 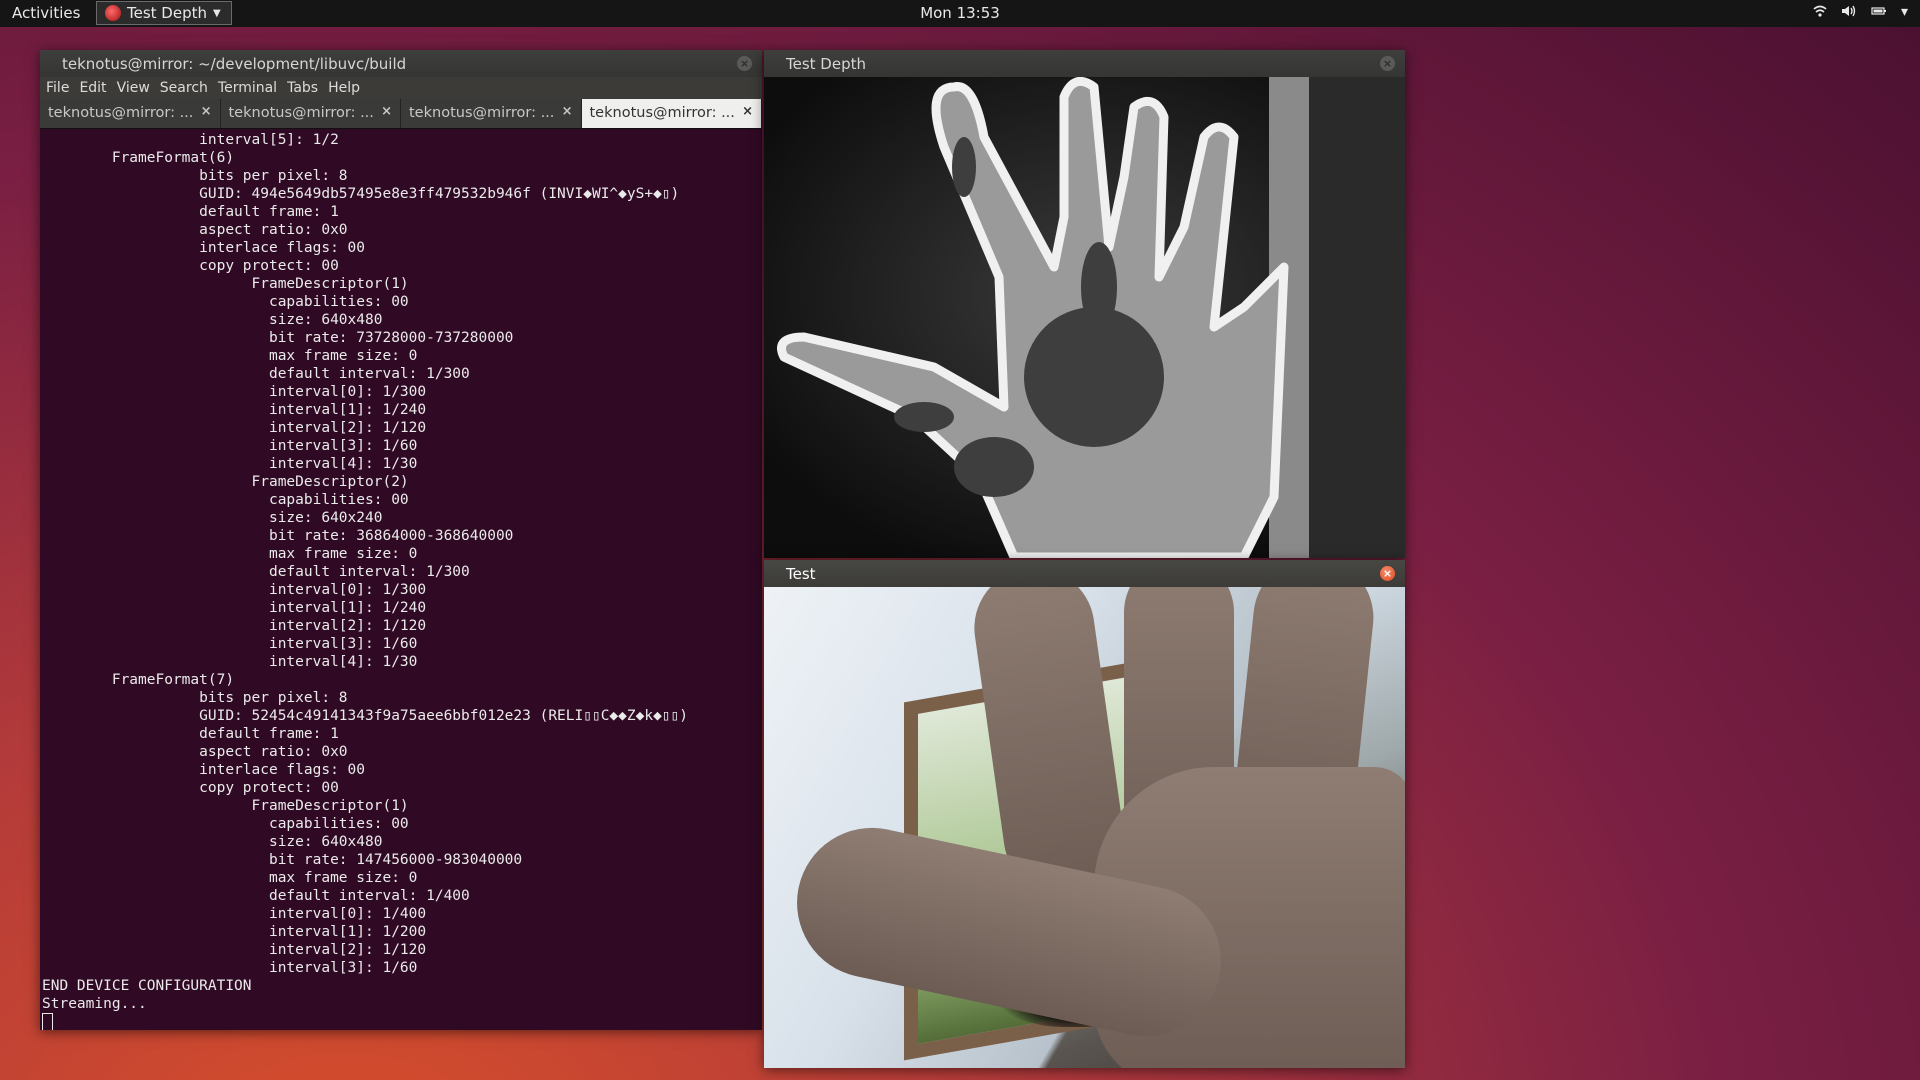 I want to click on terminal-prompt, so click(x=402, y=1021).